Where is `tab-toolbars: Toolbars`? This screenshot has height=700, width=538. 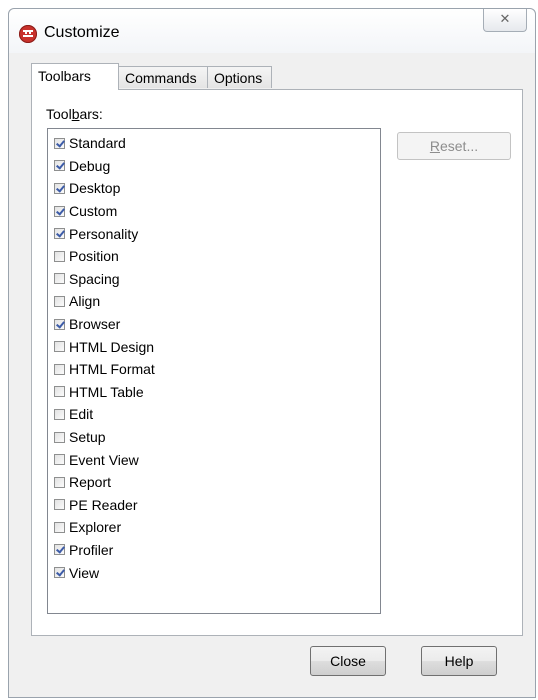
tab-toolbars: Toolbars is located at coordinates (75, 76).